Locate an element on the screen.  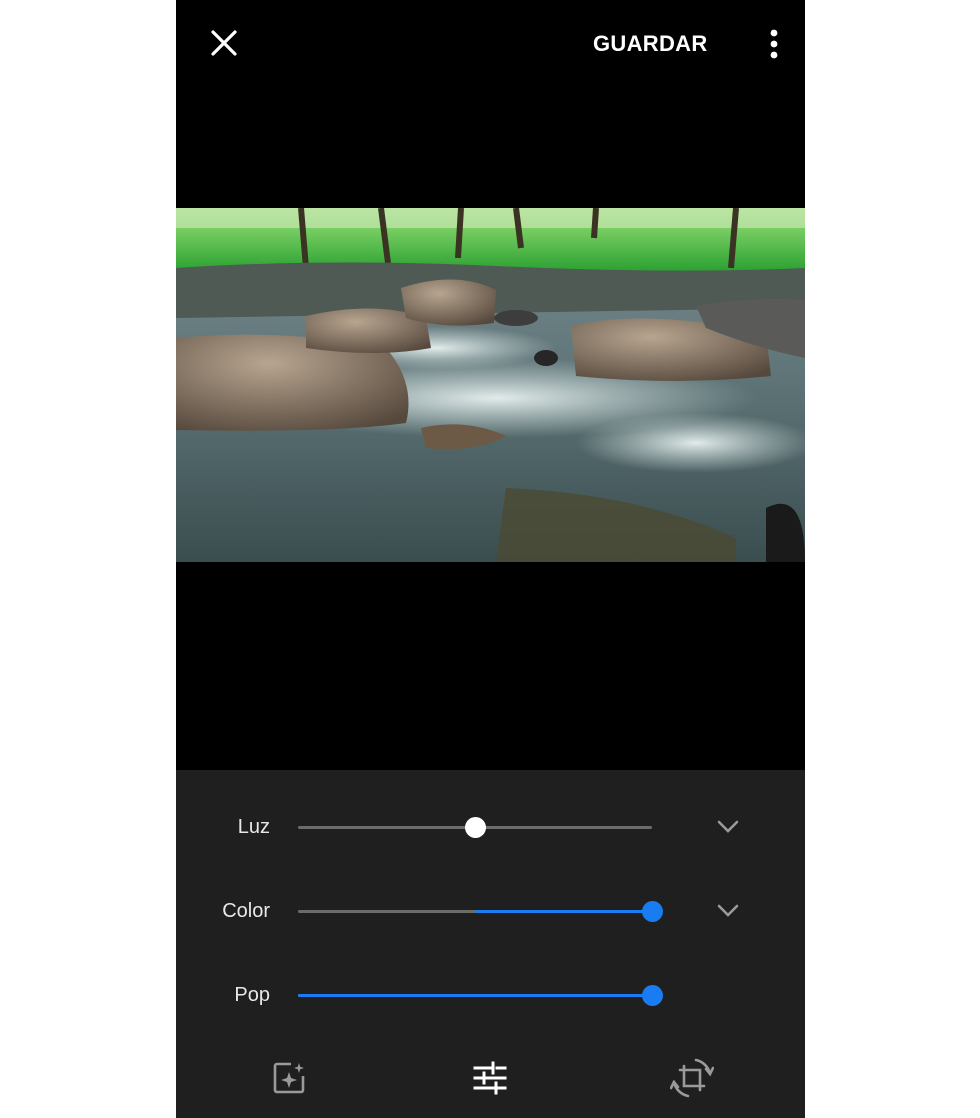
color-slider-fill is located at coordinates (563, 911).